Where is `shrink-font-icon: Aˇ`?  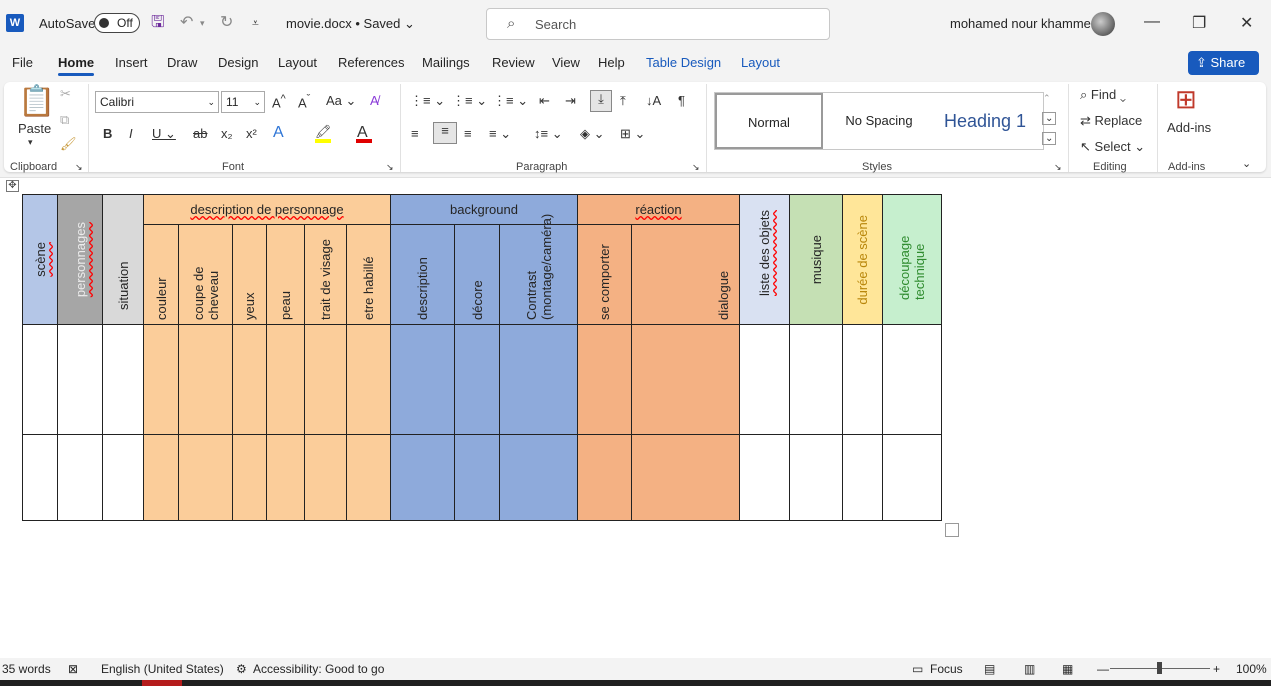
shrink-font-icon: Aˇ is located at coordinates (304, 101).